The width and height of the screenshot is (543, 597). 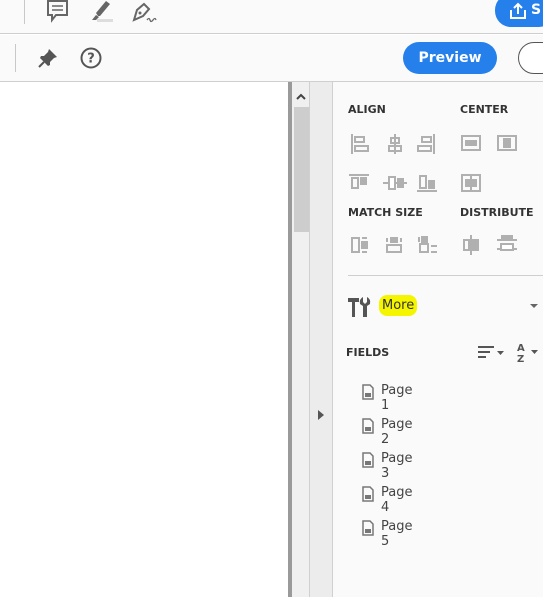 What do you see at coordinates (321, 415) in the screenshot?
I see `expand-arrow-icon` at bounding box center [321, 415].